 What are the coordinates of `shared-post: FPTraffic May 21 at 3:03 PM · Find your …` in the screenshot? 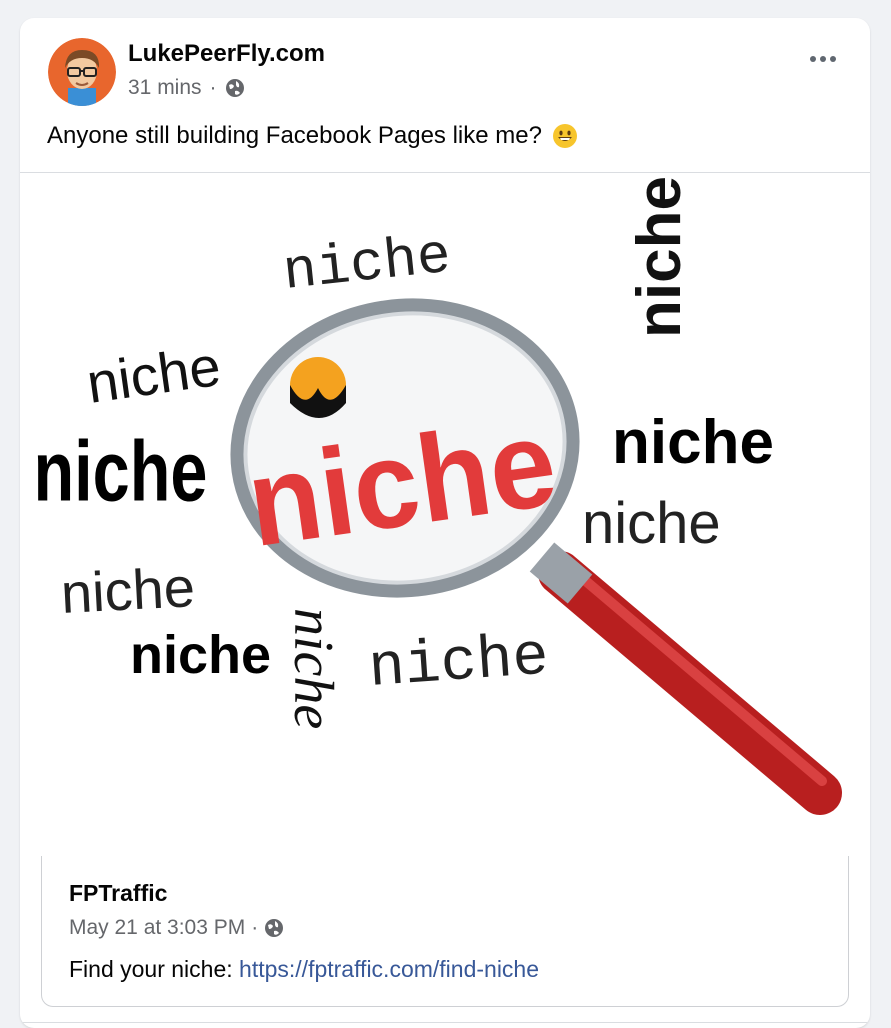 It's located at (445, 931).